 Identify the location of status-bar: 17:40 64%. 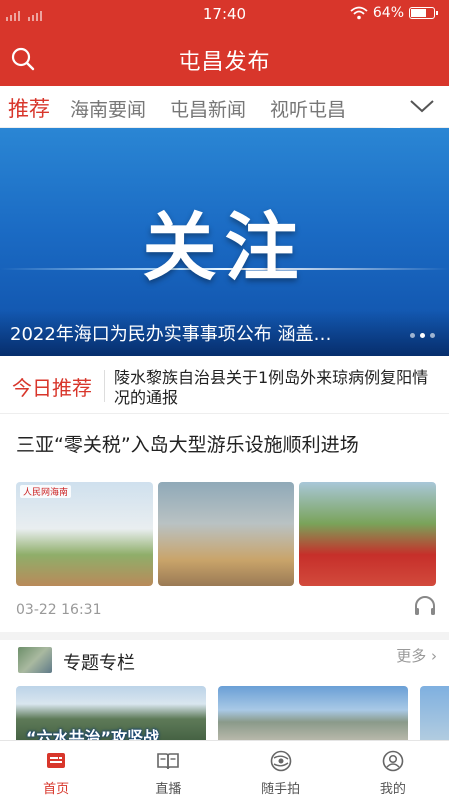
(224, 14).